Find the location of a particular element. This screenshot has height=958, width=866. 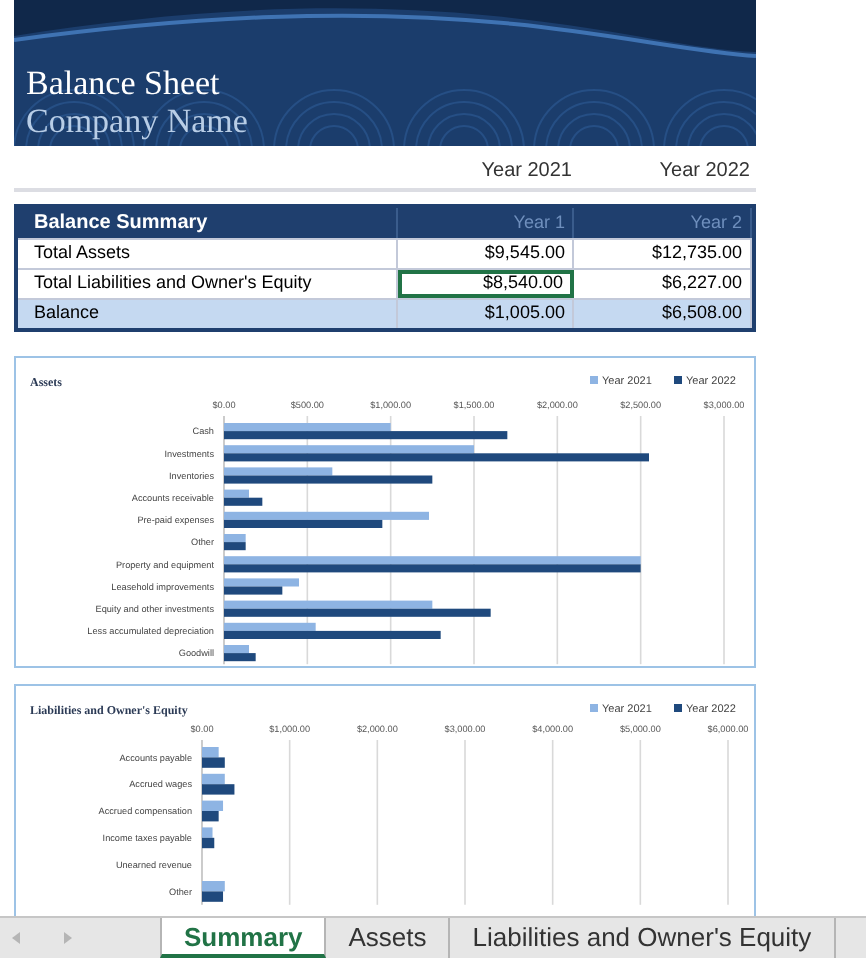

row-label: Balance is located at coordinates (67, 313).